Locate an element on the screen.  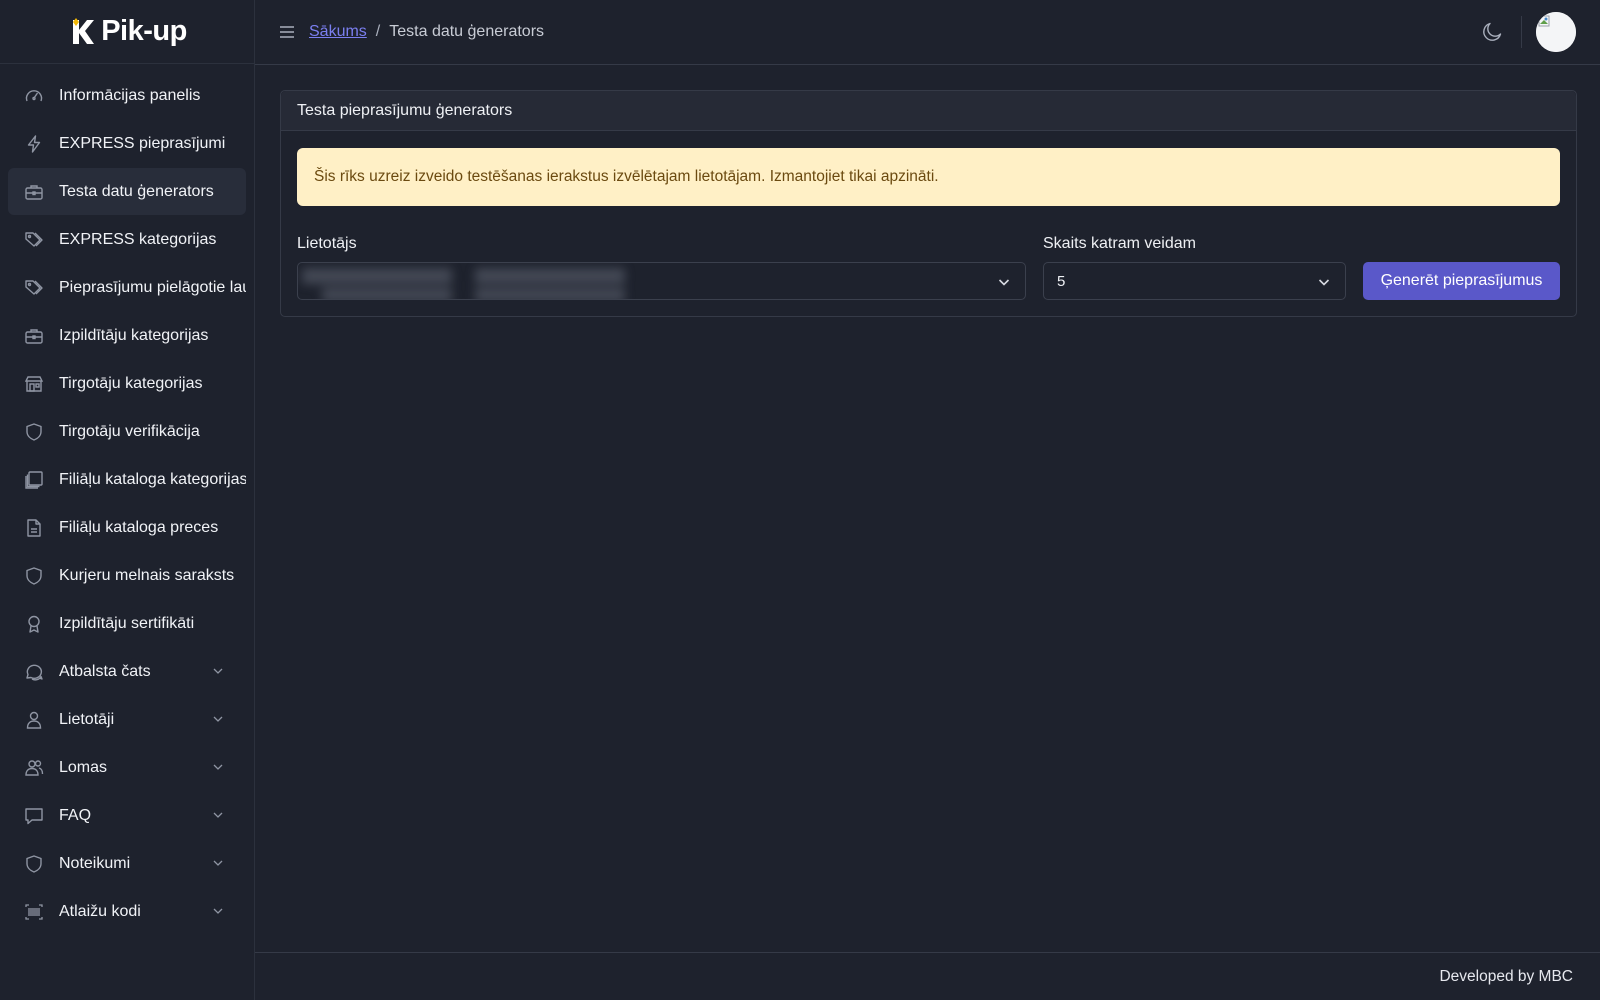
sidebar-item-branch-catalog-products: Filiāļu kataloga preces is located at coordinates (127, 527).